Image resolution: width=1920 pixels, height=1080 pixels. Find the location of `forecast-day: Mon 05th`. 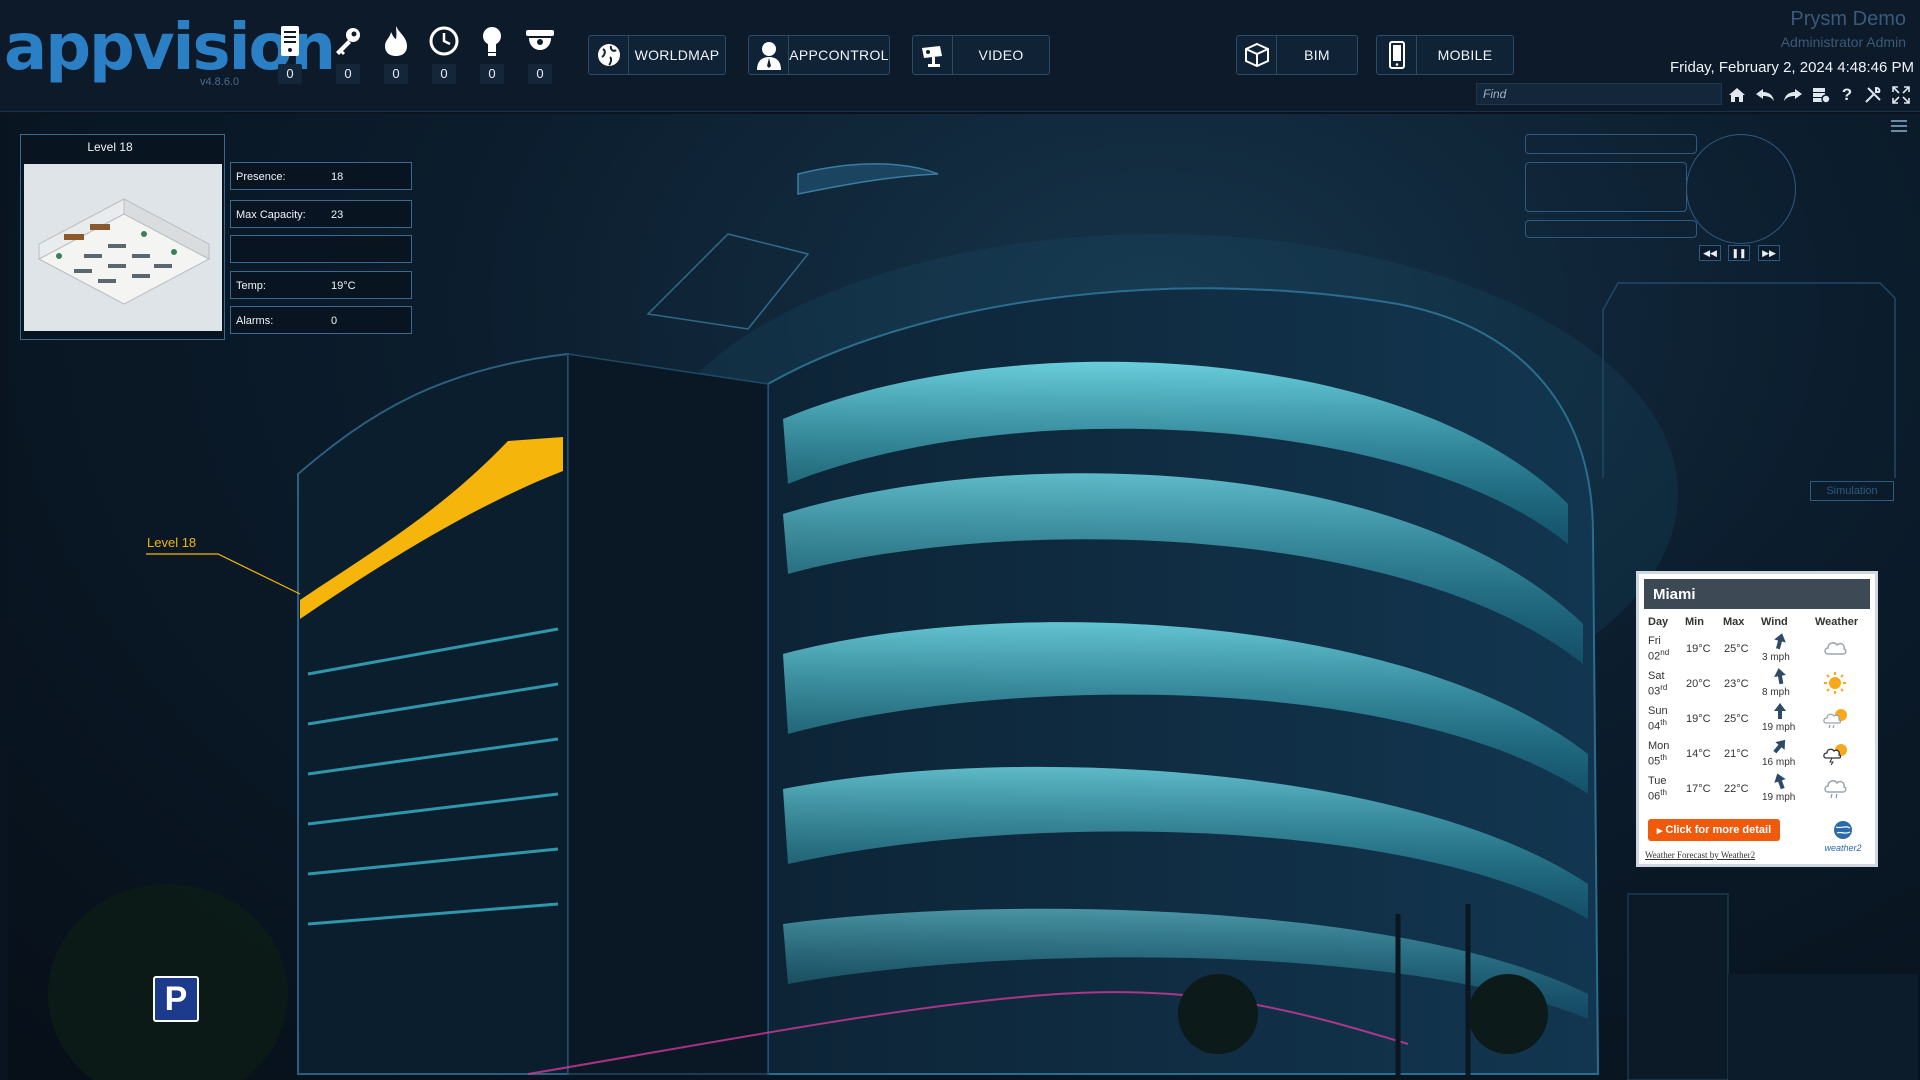

forecast-day: Mon 05th is located at coordinates (1659, 754).